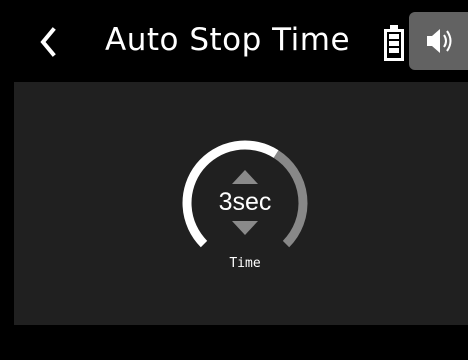  I want to click on chevron-left-icon, so click(48, 42).